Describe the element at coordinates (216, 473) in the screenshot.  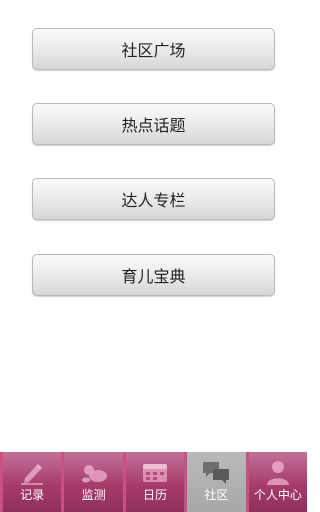
I see `chat-bubbles-icon` at that location.